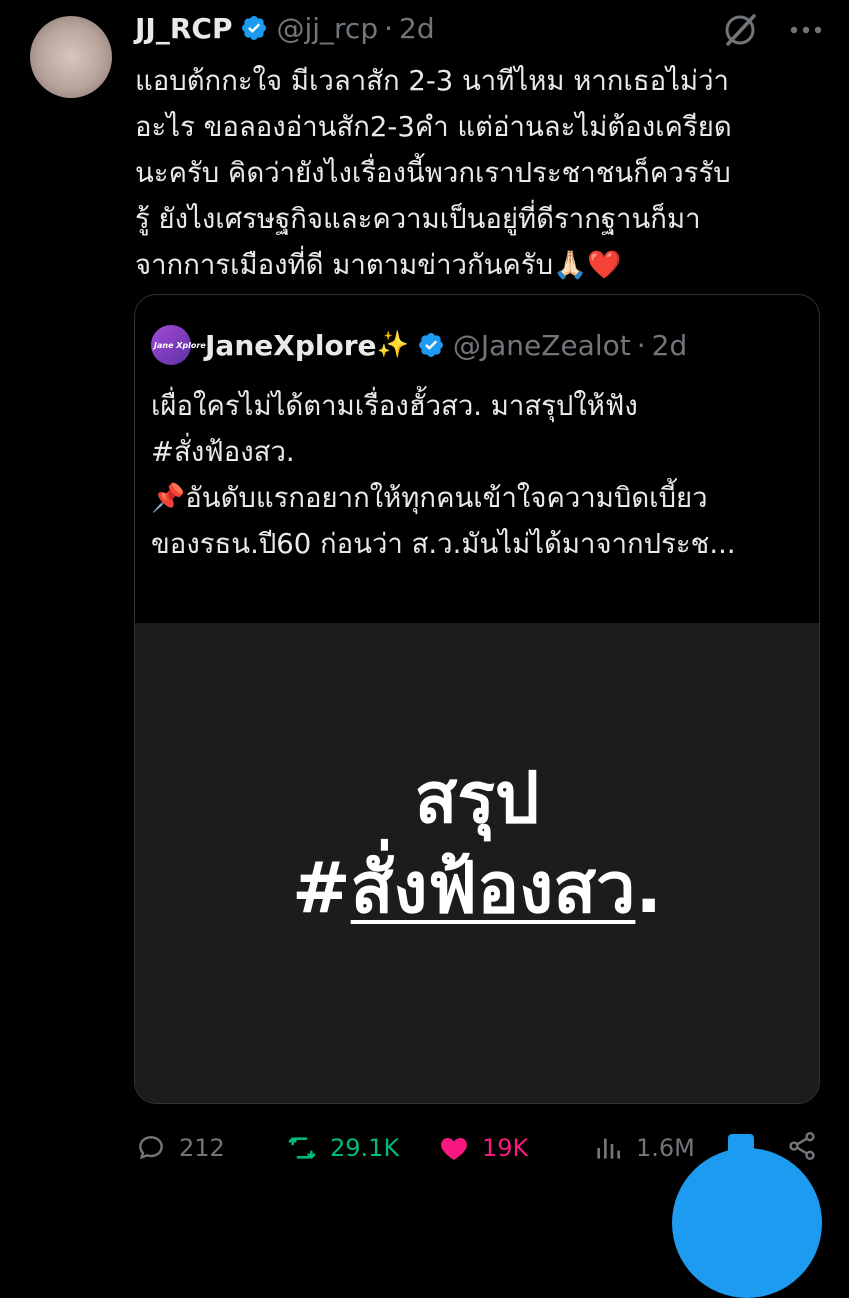  I want to click on reply-icon, so click(151, 1148).